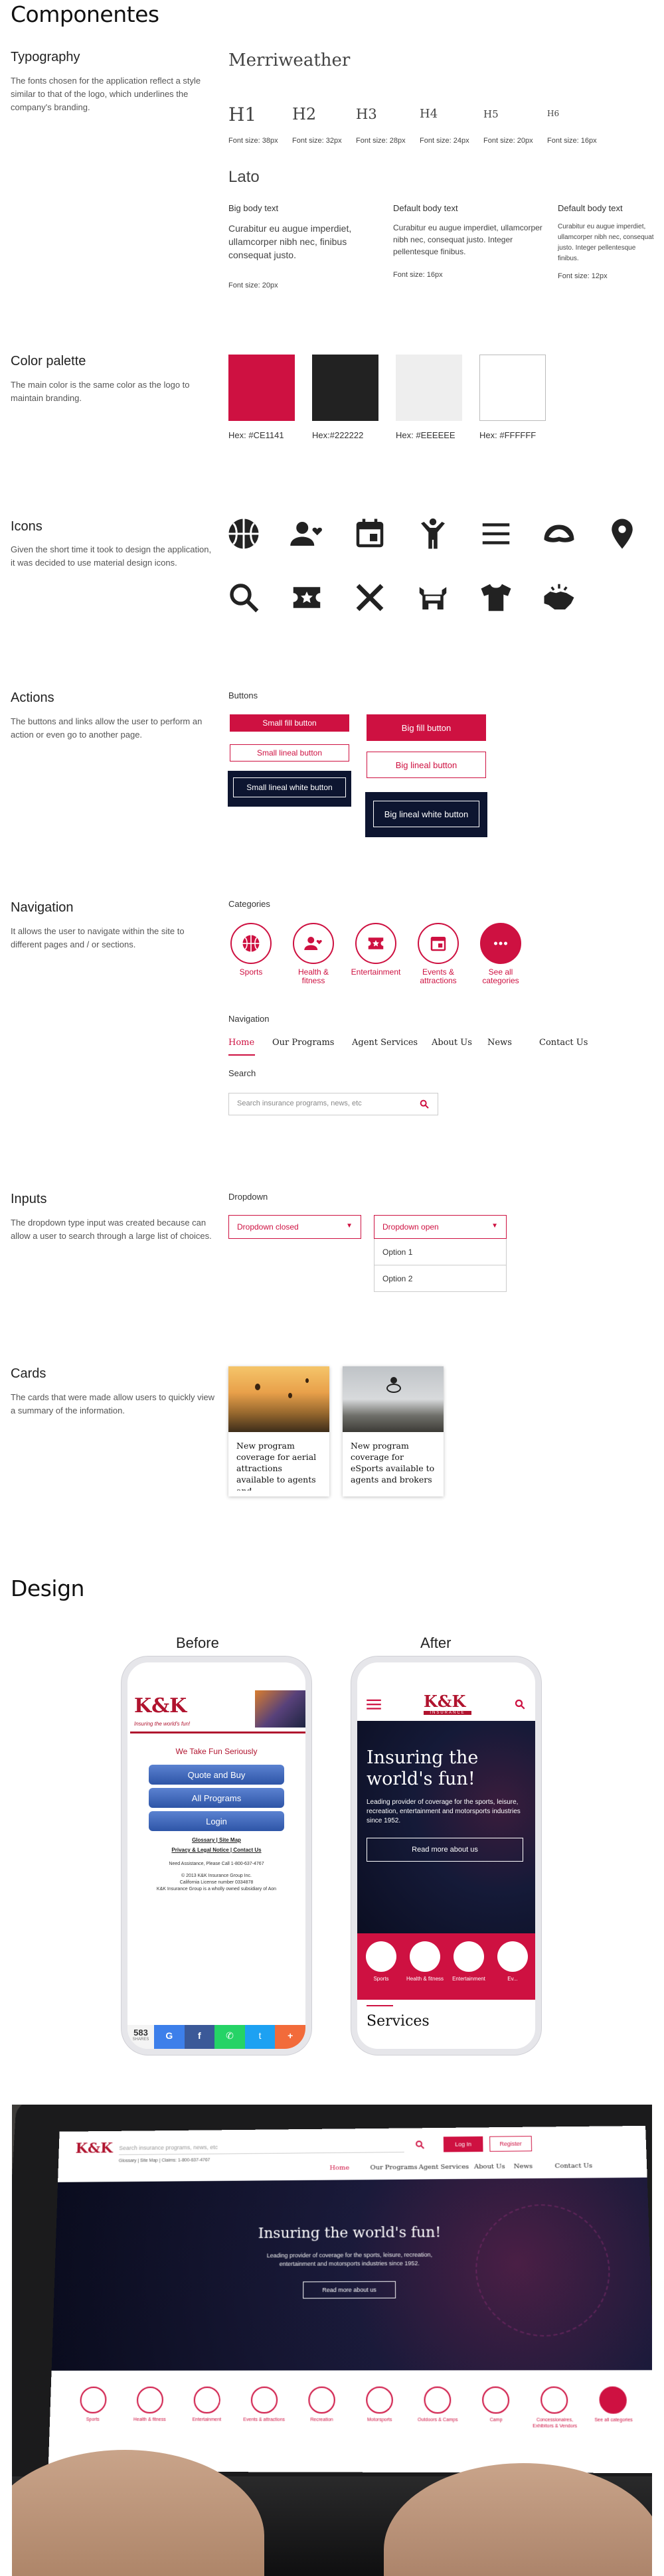  I want to click on new-category-0: Sports, so click(381, 1961).